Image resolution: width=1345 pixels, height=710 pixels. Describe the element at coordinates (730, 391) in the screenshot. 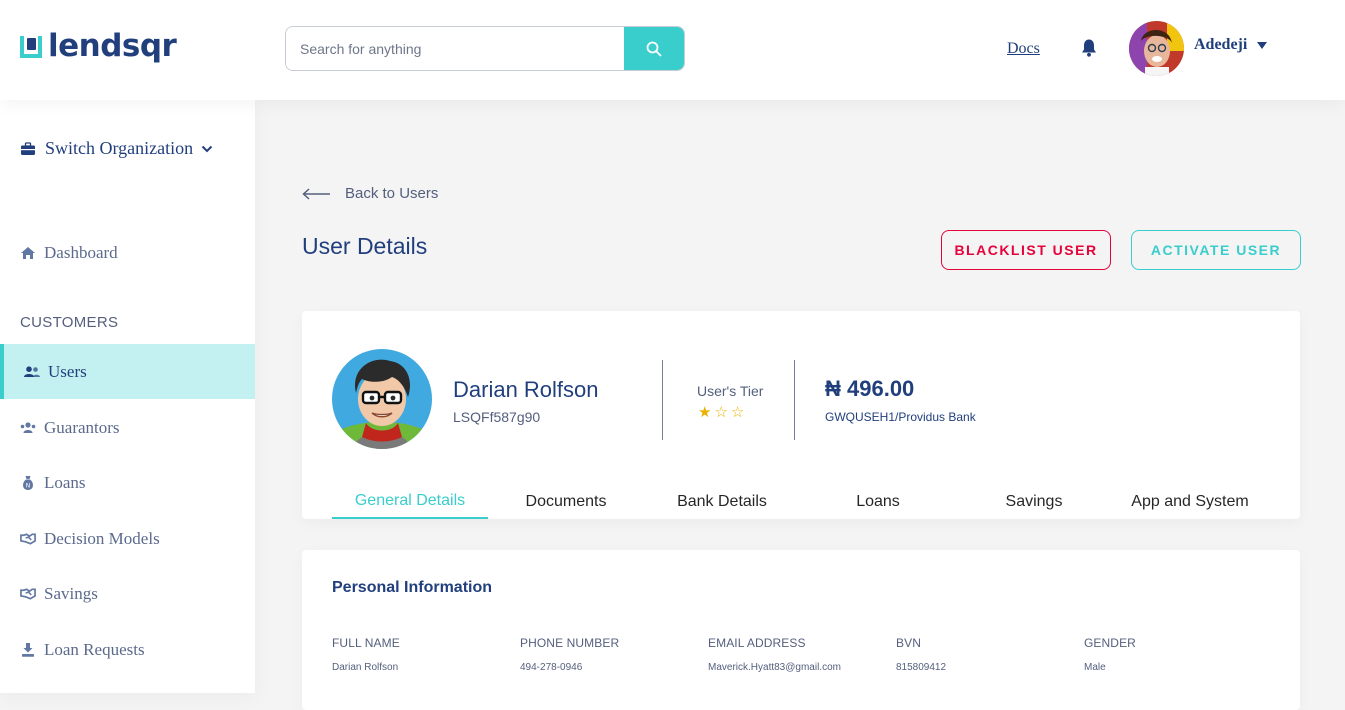

I see `user-tier-label: User's Tier` at that location.